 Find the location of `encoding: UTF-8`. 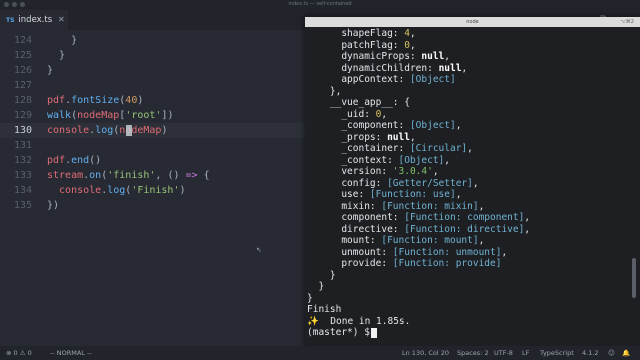

encoding: UTF-8 is located at coordinates (503, 353).